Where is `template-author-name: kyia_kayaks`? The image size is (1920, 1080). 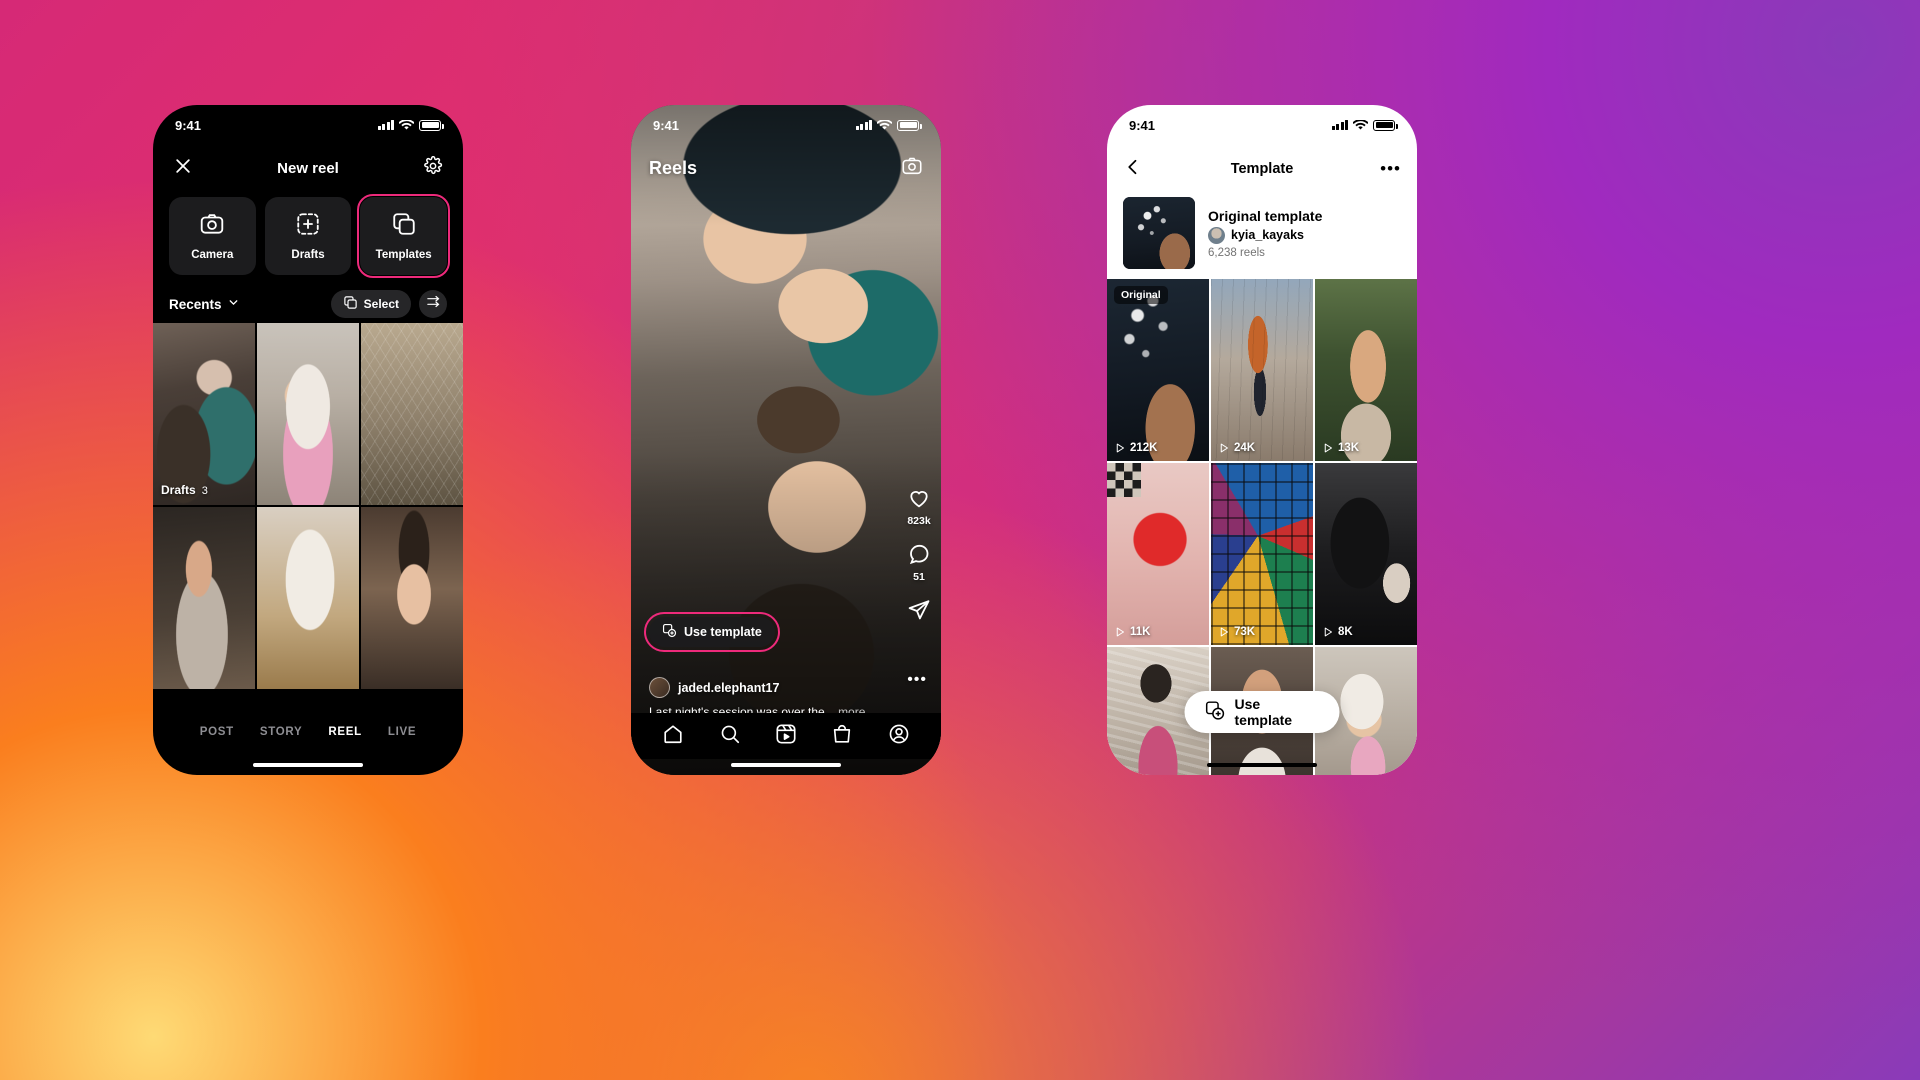 template-author-name: kyia_kayaks is located at coordinates (1267, 235).